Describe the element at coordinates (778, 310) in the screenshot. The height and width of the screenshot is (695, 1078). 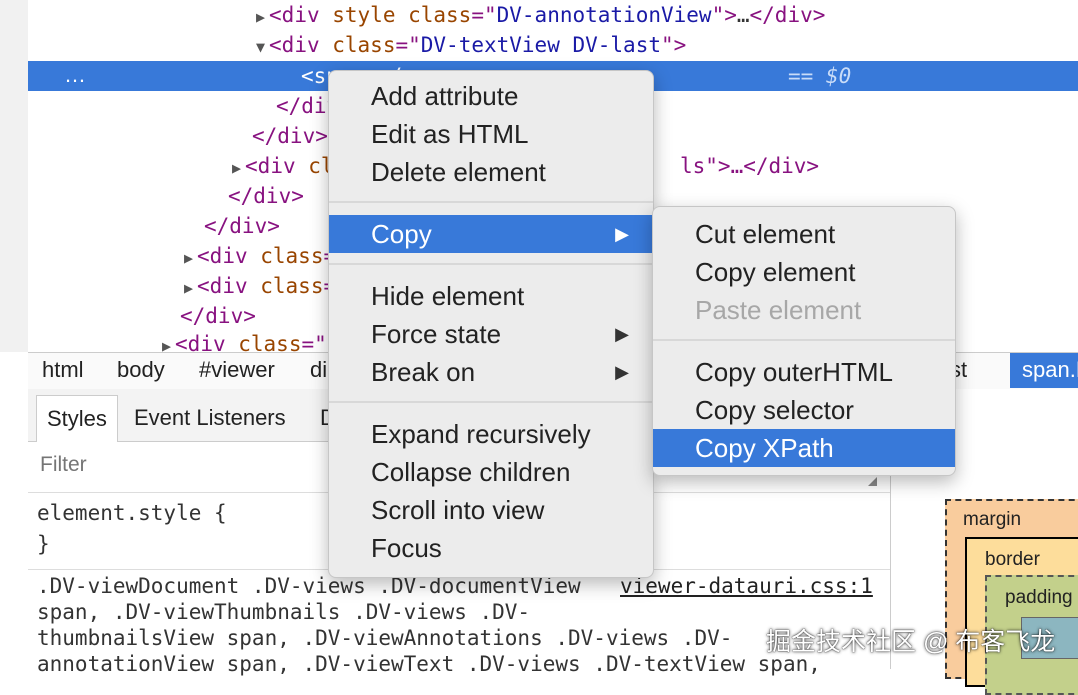
I see `menu-item-paste-element: Paste element` at that location.